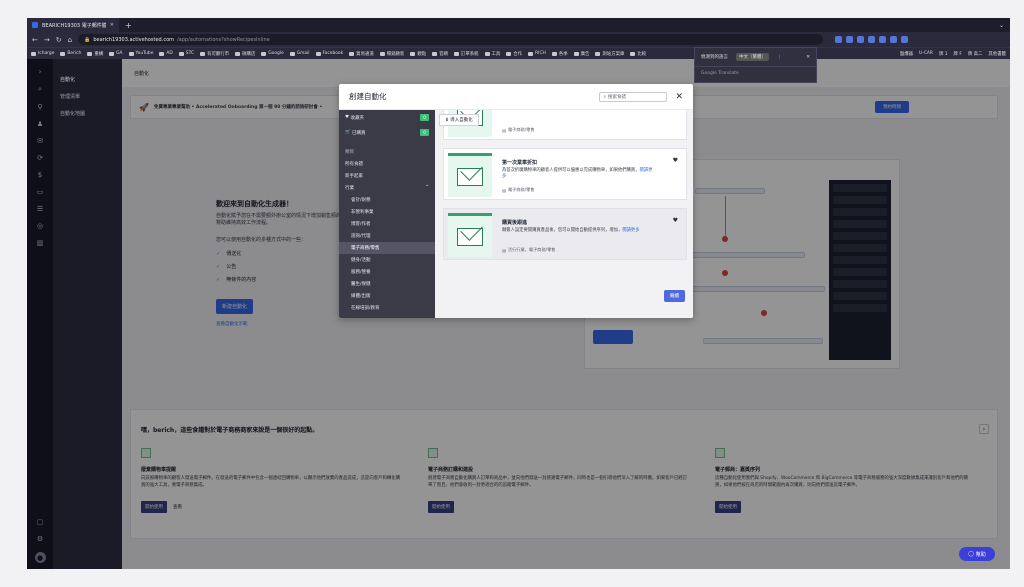 The width and height of the screenshot is (1024, 587). What do you see at coordinates (427, 187) in the screenshot?
I see `chevron-up-icon: ^` at bounding box center [427, 187].